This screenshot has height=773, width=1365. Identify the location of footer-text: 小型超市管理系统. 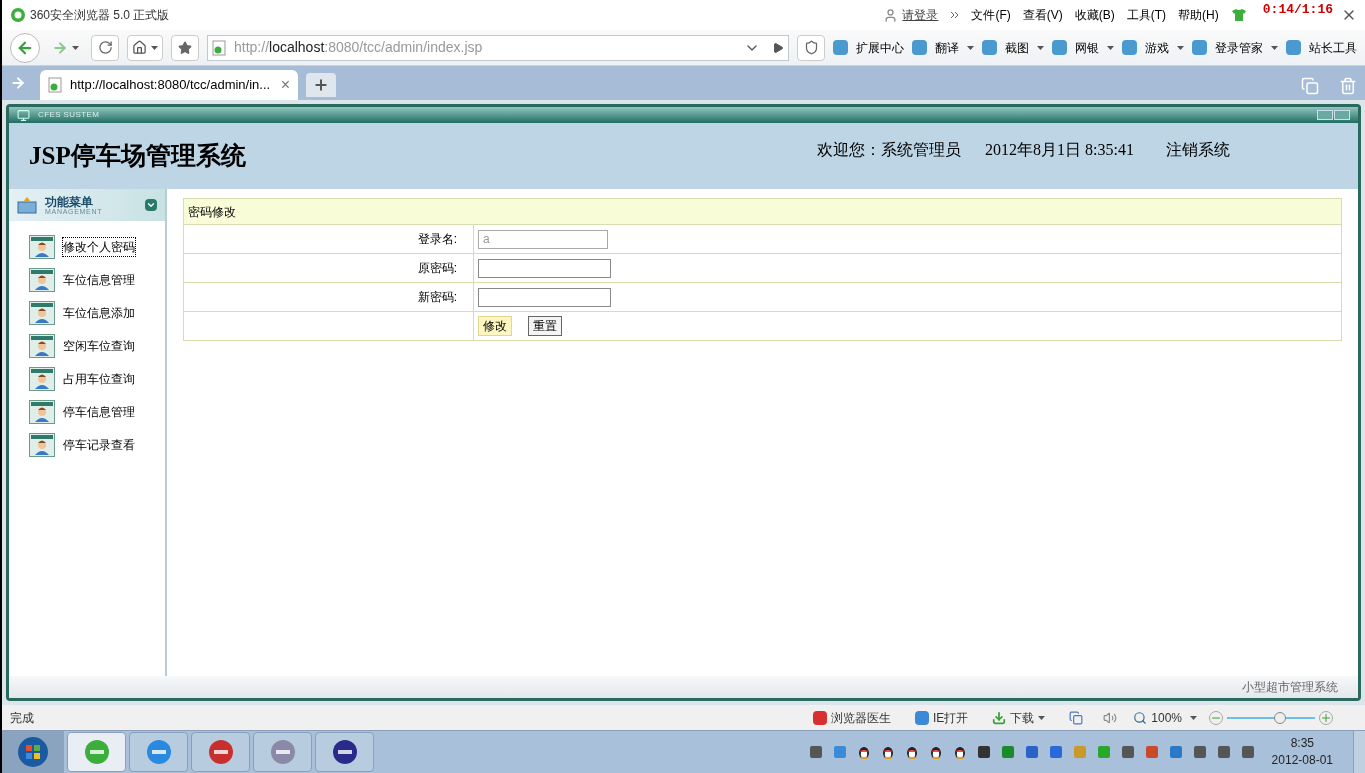
(1290, 687).